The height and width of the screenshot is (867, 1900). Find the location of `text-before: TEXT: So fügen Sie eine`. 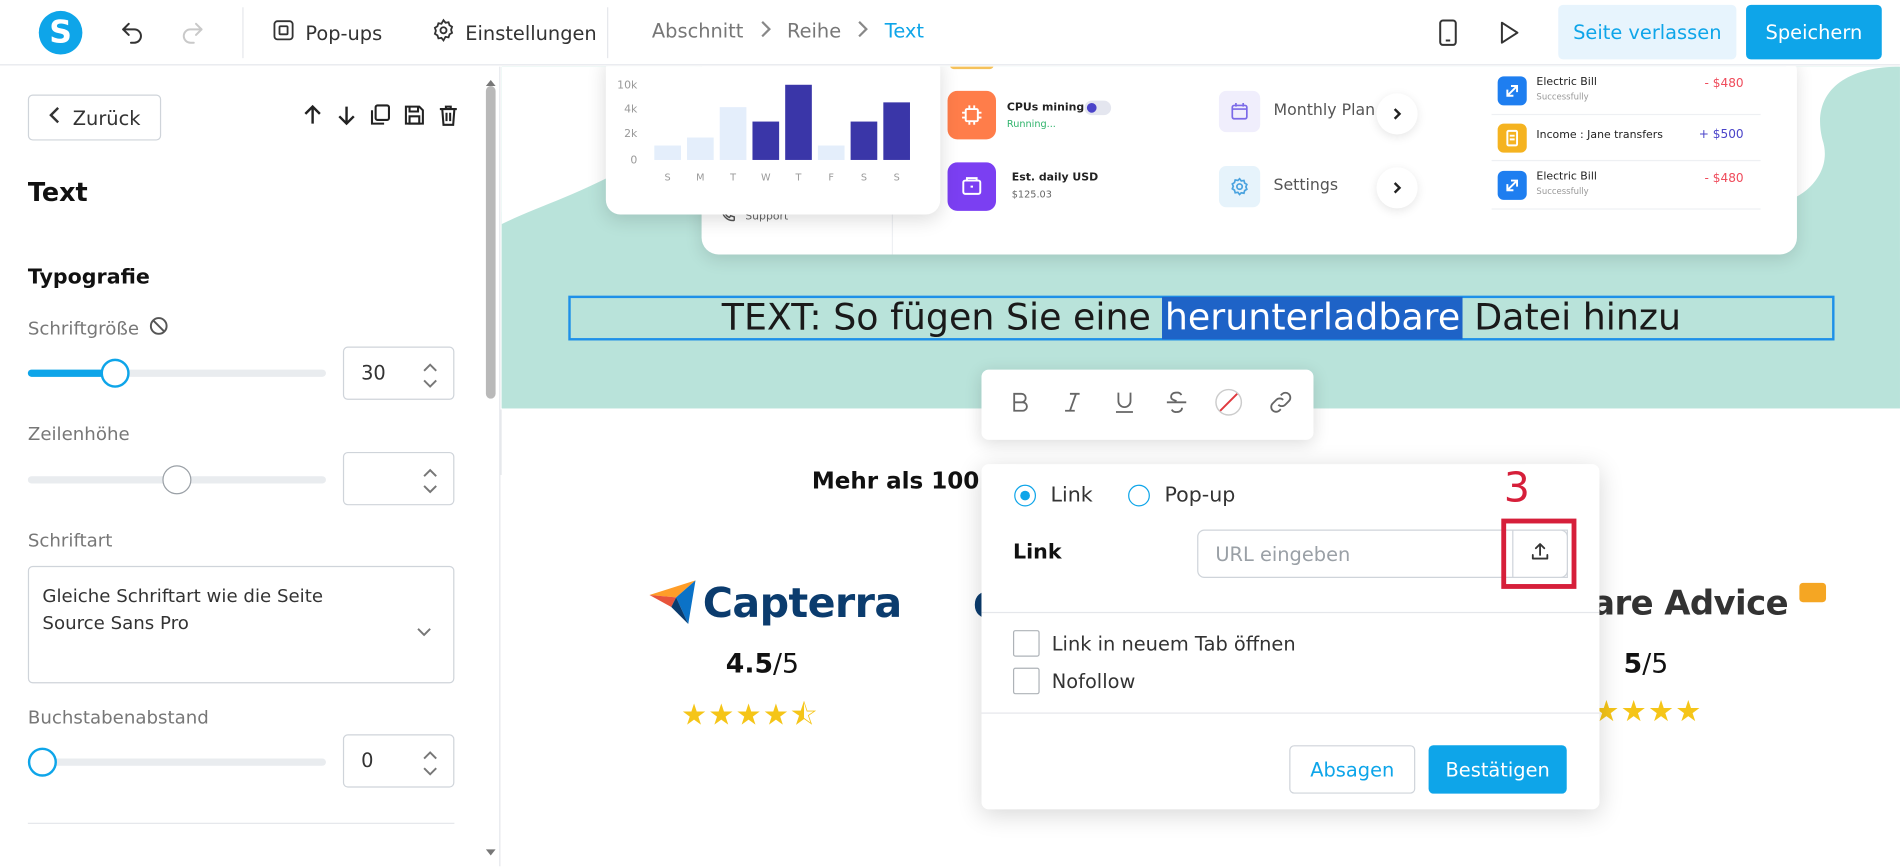

text-before: TEXT: So fügen Sie eine is located at coordinates (942, 318).